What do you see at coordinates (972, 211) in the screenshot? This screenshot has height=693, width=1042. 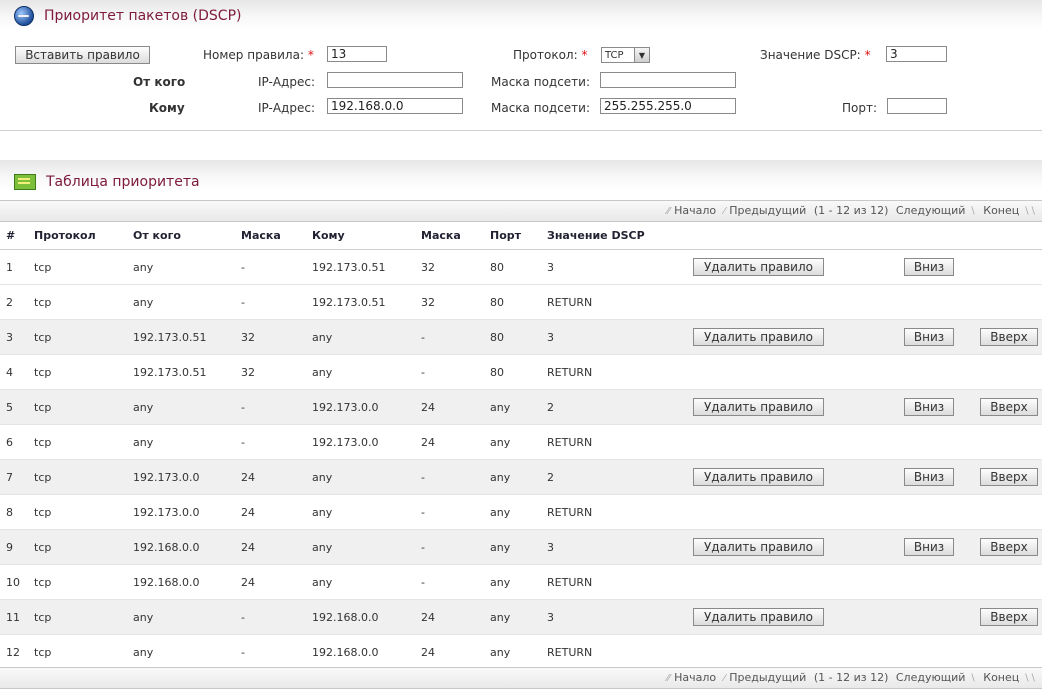 I see `next-page-icon: ∖` at bounding box center [972, 211].